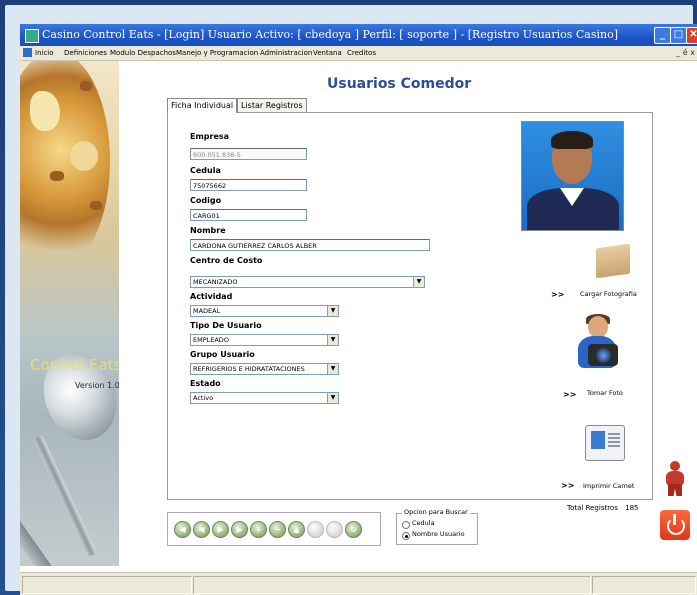 The height and width of the screenshot is (595, 697). What do you see at coordinates (207, 311) in the screenshot?
I see `actividad-value: MADEAL` at bounding box center [207, 311].